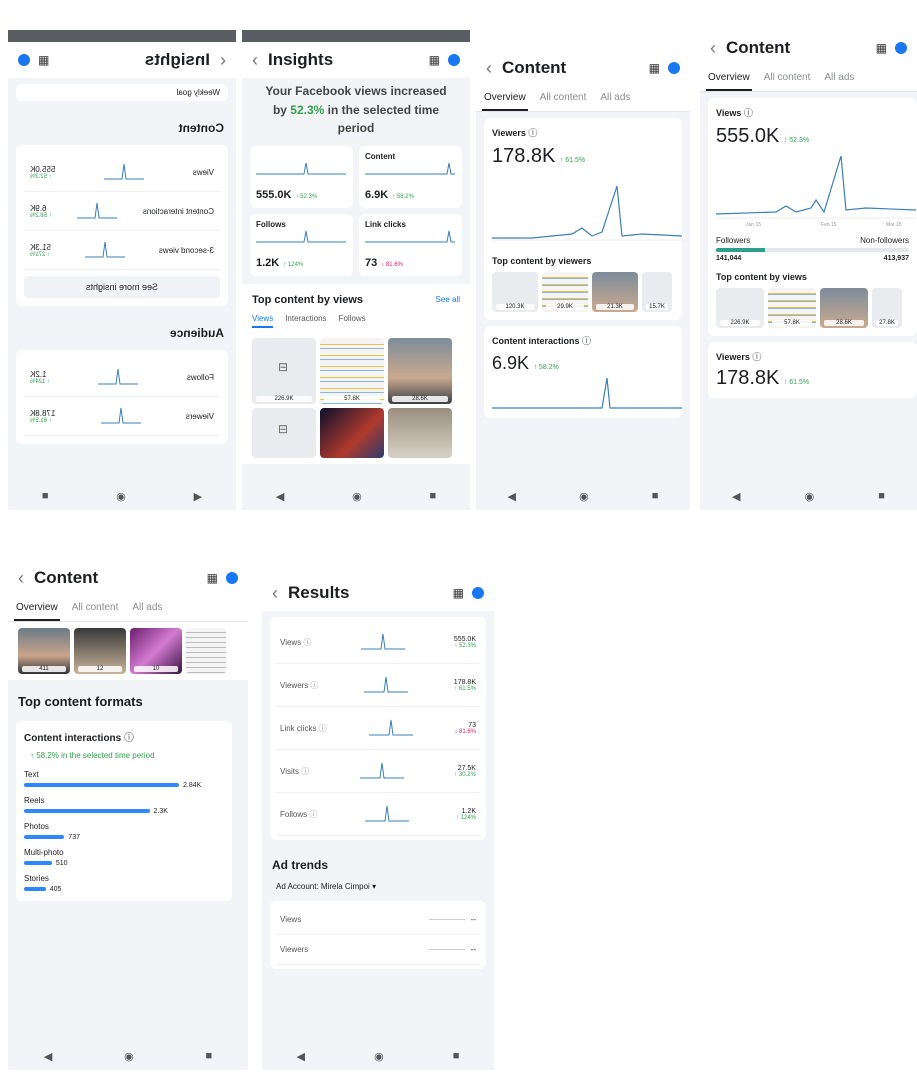  What do you see at coordinates (378, 920) in the screenshot?
I see `ad-trend-row: Views --` at bounding box center [378, 920].